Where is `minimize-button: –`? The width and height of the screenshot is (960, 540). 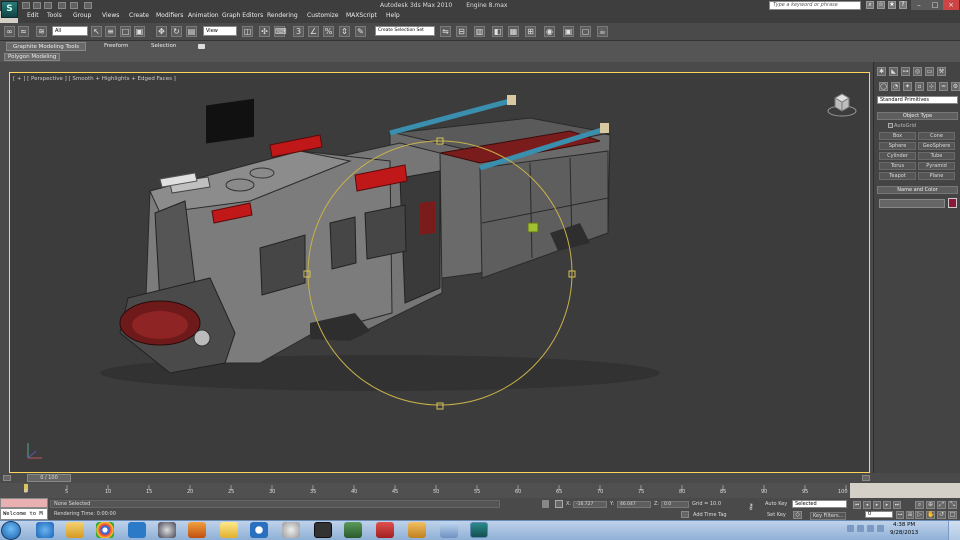 minimize-button: – is located at coordinates (919, 5).